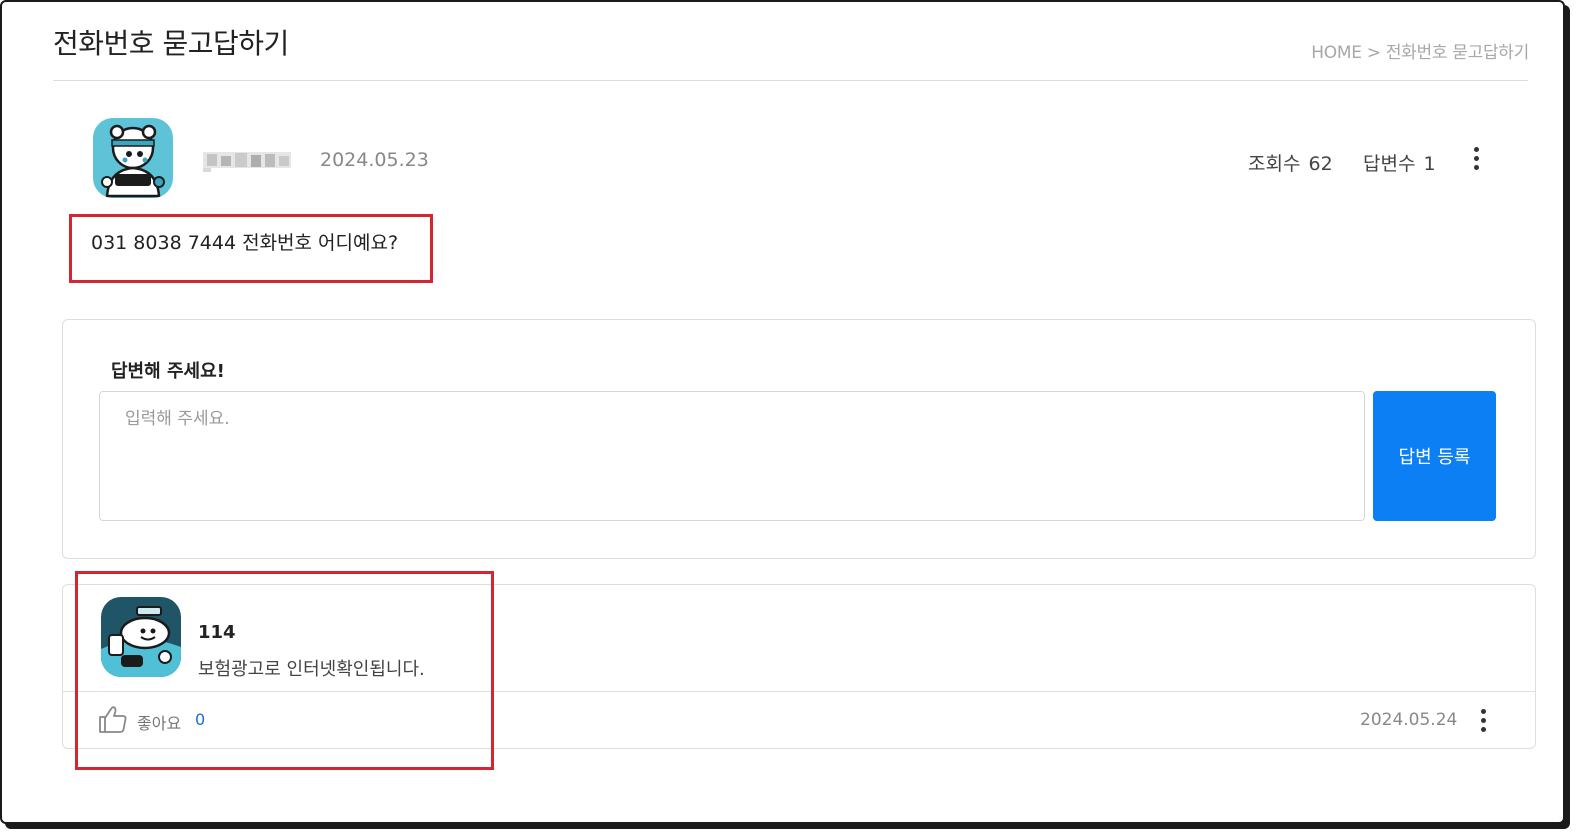 The width and height of the screenshot is (1595, 839). What do you see at coordinates (245, 243) in the screenshot?
I see `question-text: 031 8038 7444 전화번호 어디예요?` at bounding box center [245, 243].